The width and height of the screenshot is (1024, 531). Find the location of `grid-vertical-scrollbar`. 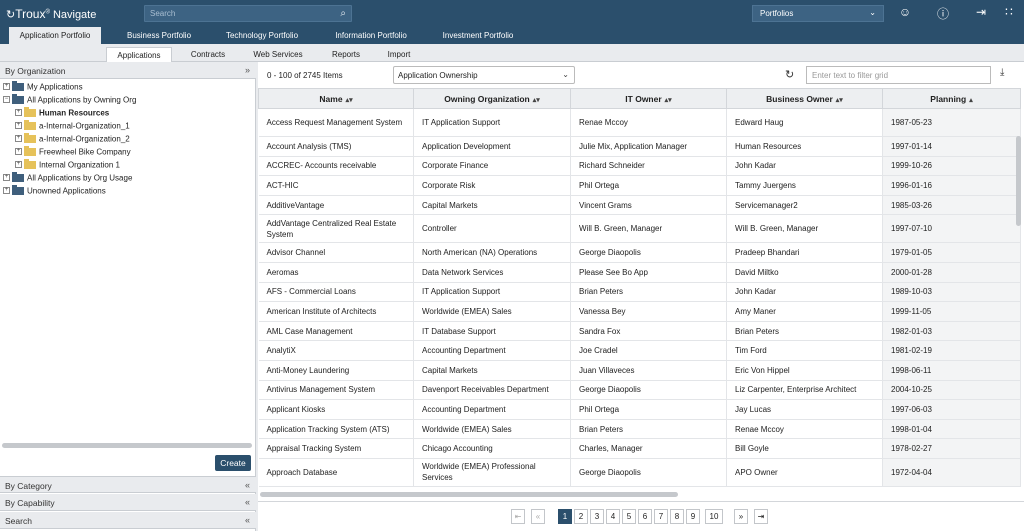

grid-vertical-scrollbar is located at coordinates (1018, 181).